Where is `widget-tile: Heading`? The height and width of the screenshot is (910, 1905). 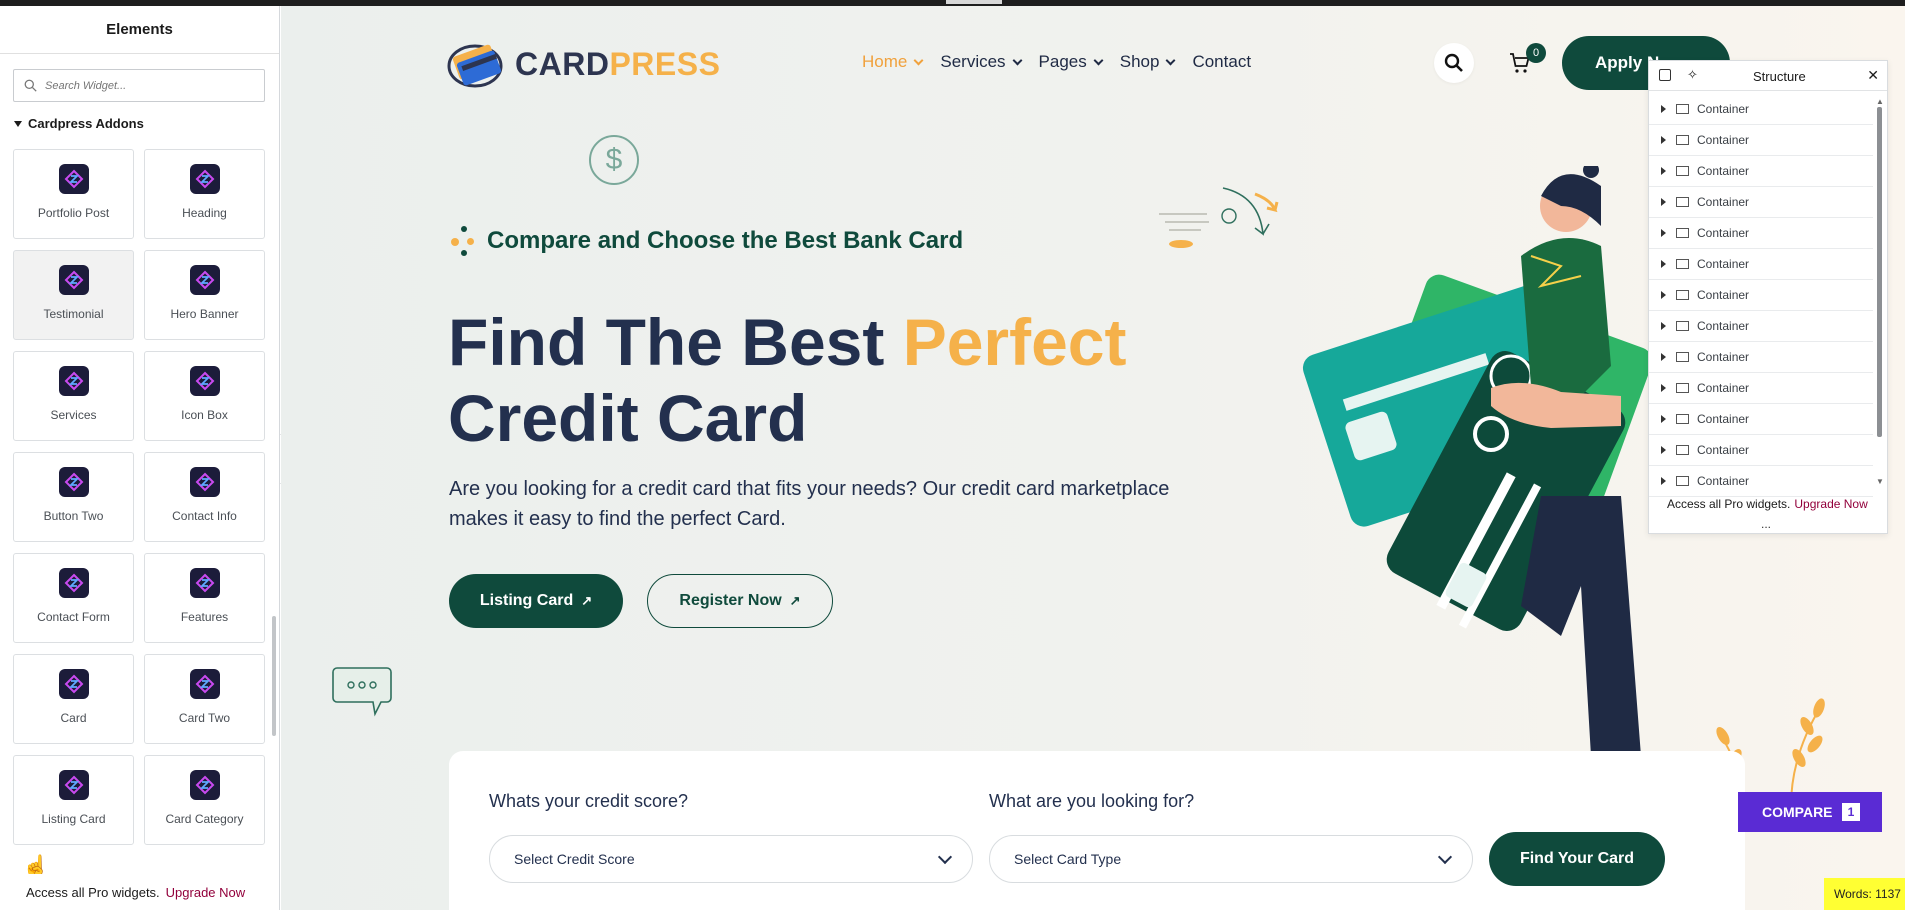
widget-tile: Heading is located at coordinates (204, 194).